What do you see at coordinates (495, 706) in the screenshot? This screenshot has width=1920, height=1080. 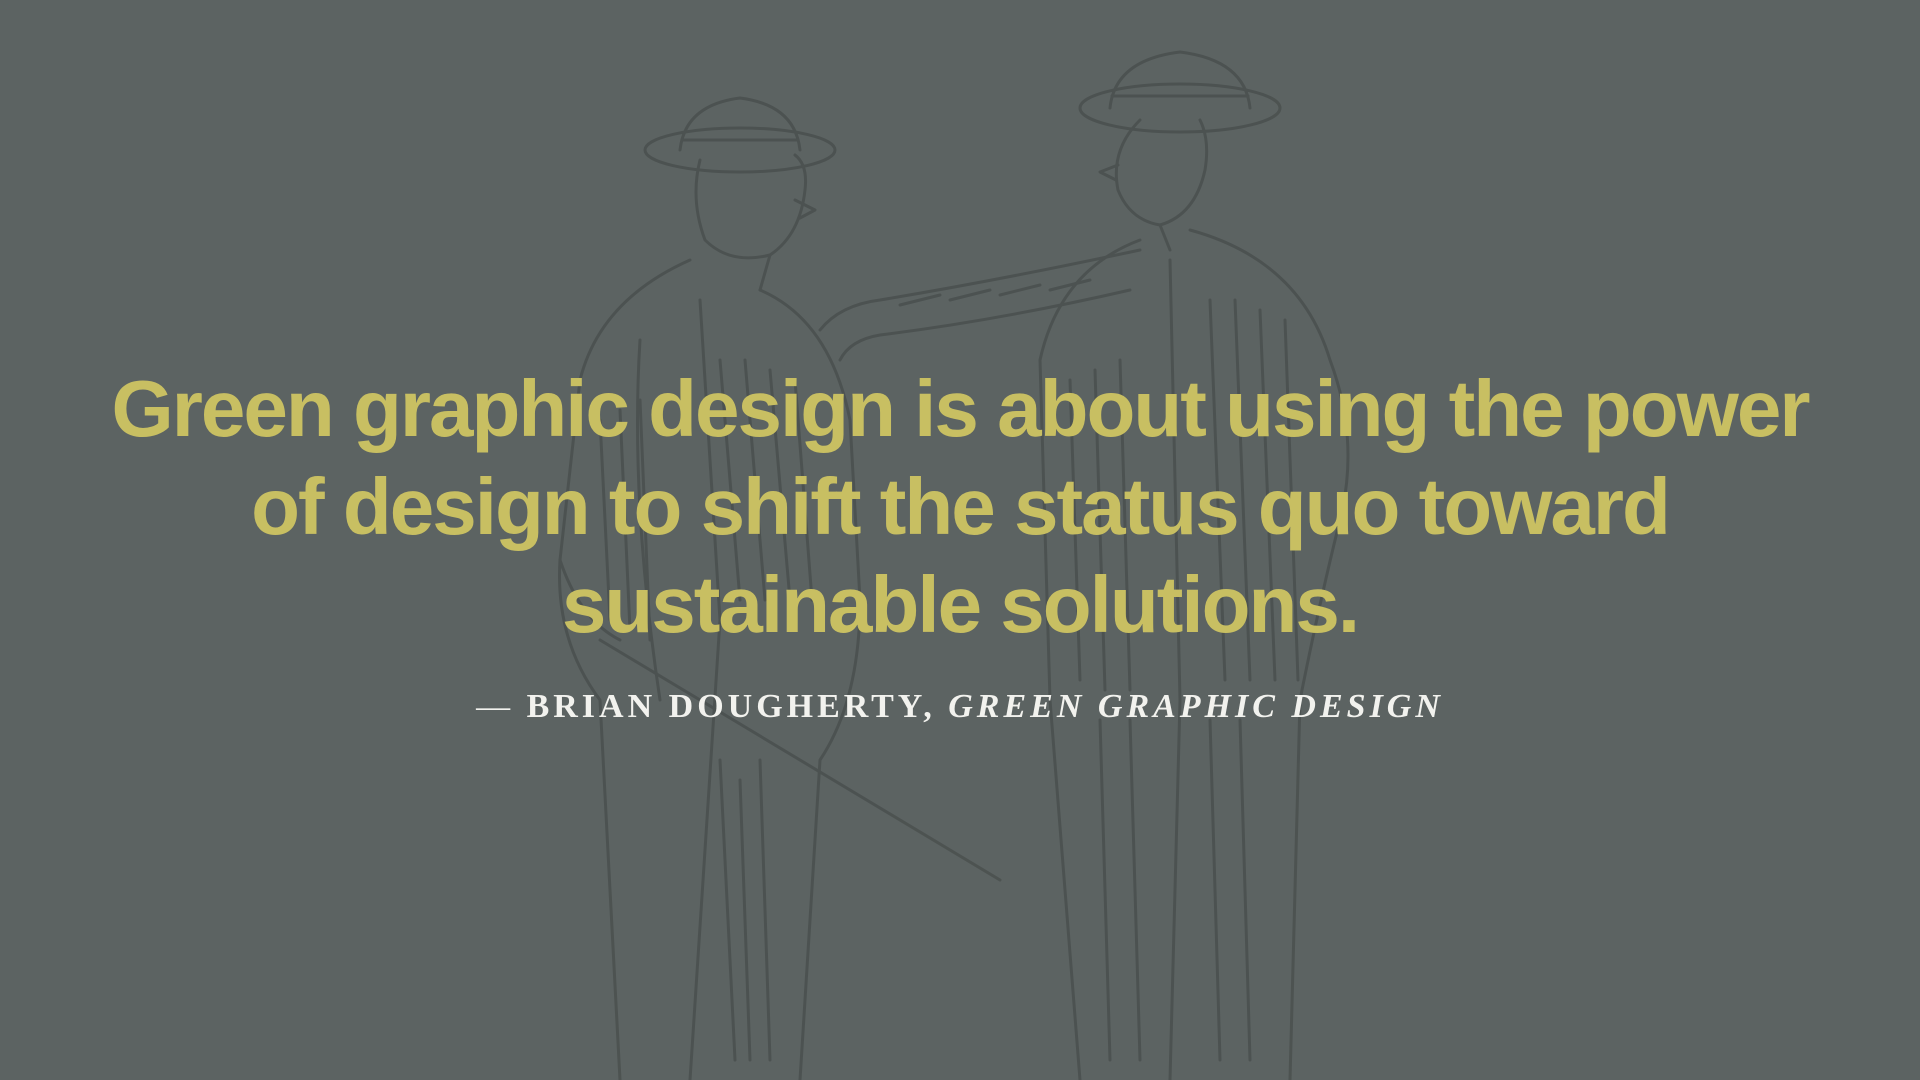 I see `attribution-dash: —` at bounding box center [495, 706].